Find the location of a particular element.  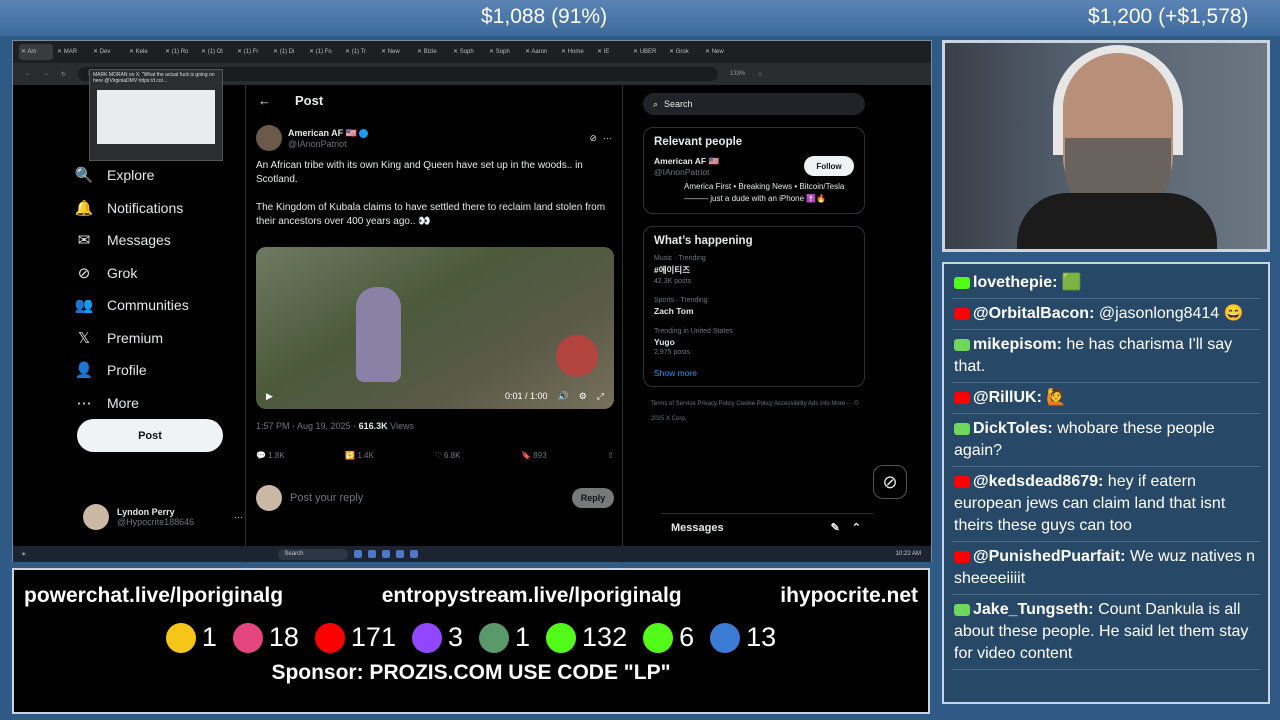

back-arrow-icon: ← is located at coordinates (264, 100).